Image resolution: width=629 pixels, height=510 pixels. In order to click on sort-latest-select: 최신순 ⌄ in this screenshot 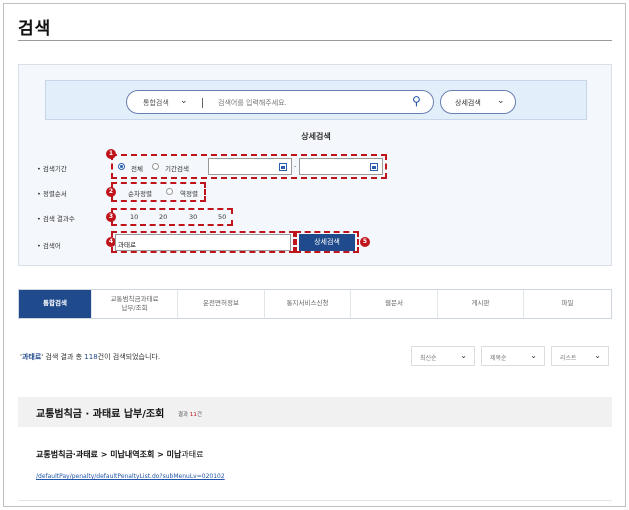, I will do `click(443, 356)`.